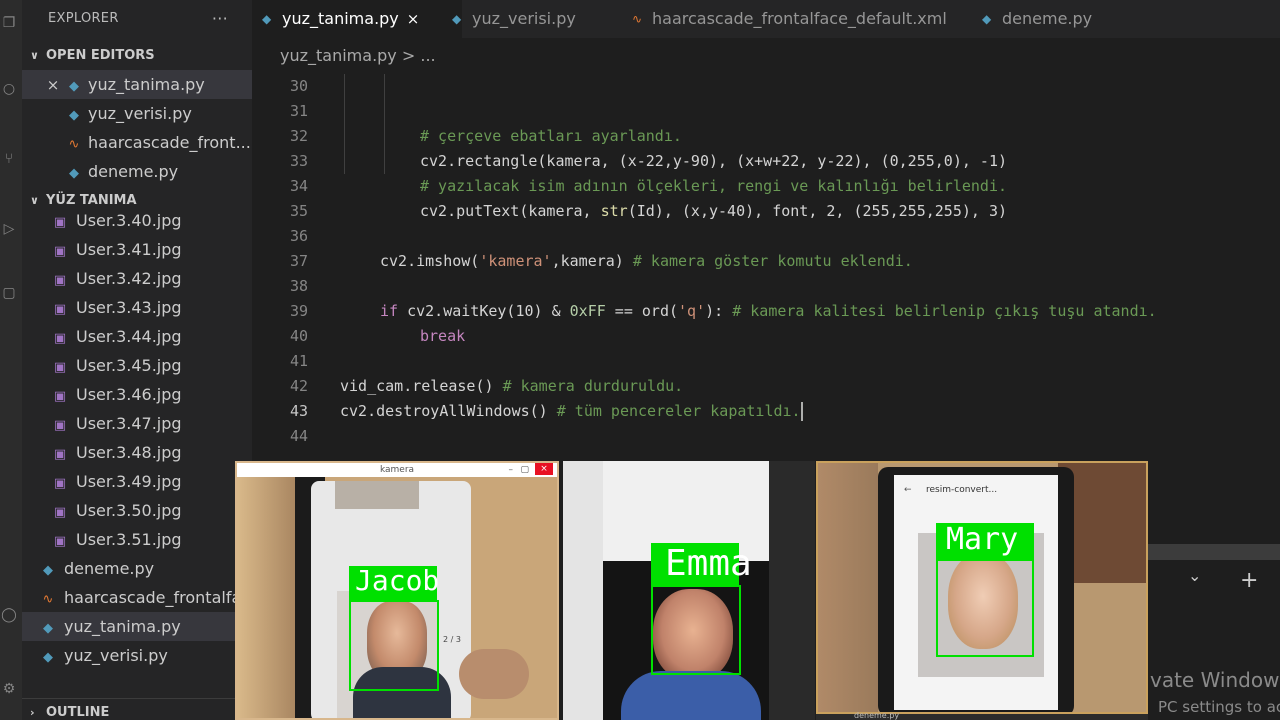 The image size is (1280, 720). I want to click on camera-window-mary: ← resim-convert... Mary, so click(982, 587).